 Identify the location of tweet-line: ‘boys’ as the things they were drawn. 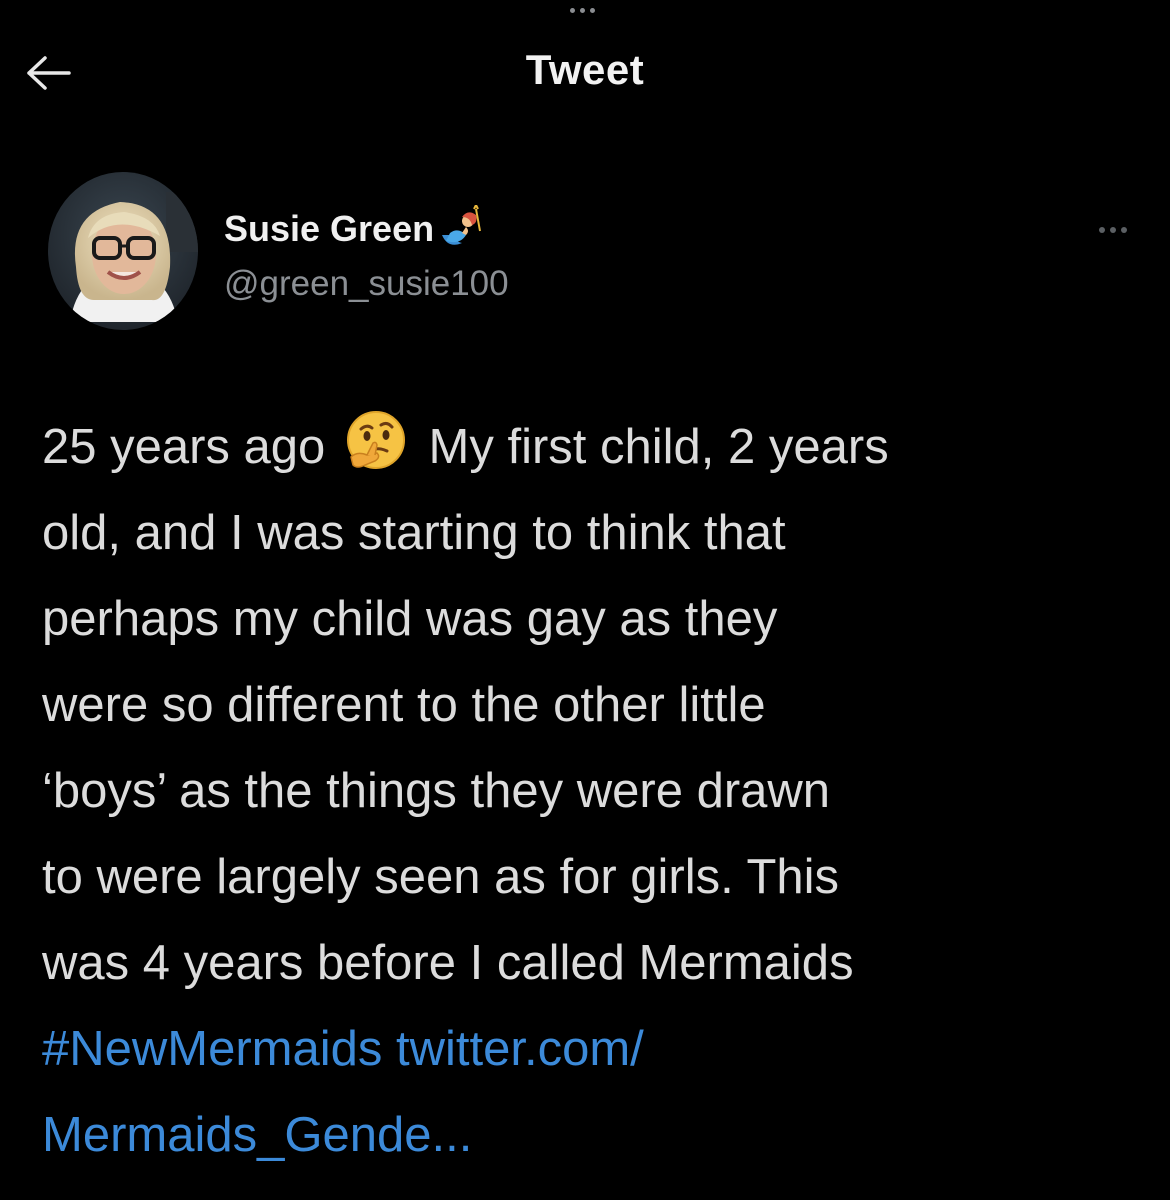
(436, 791).